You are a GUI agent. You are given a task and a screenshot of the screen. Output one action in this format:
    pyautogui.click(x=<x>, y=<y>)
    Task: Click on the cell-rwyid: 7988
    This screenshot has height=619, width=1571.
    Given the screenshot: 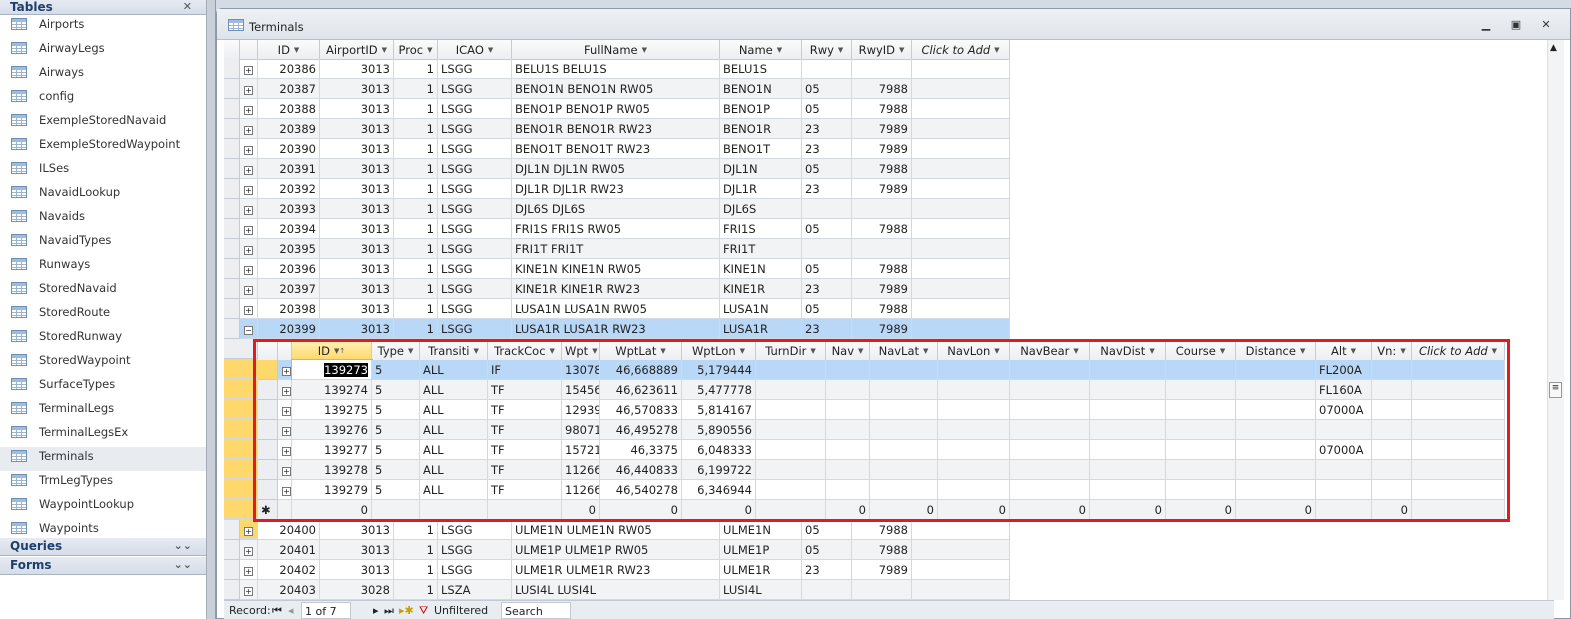 What is the action you would take?
    pyautogui.click(x=882, y=229)
    